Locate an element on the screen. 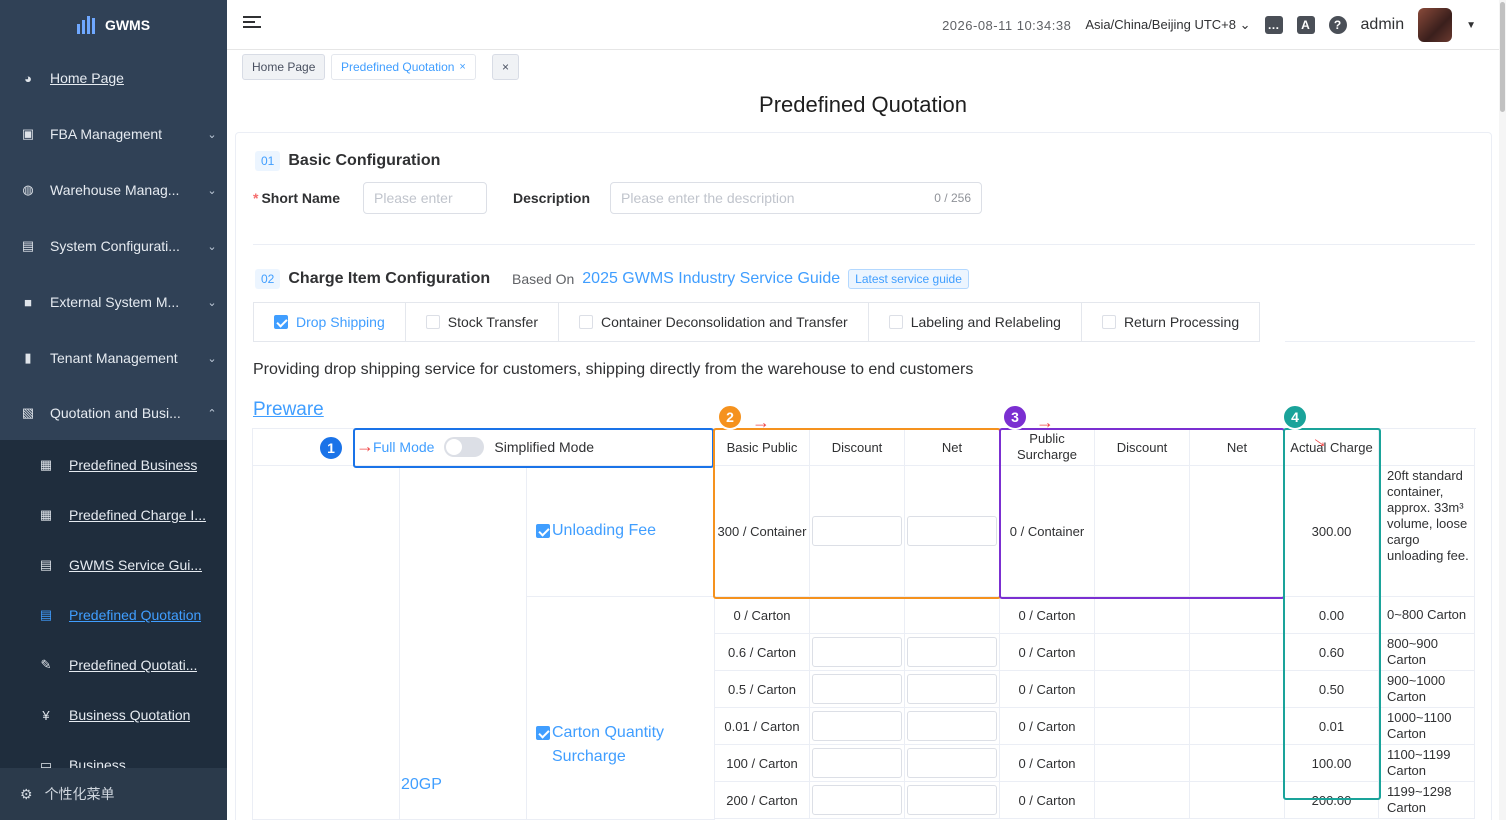  help-icon: ? is located at coordinates (1337, 25).